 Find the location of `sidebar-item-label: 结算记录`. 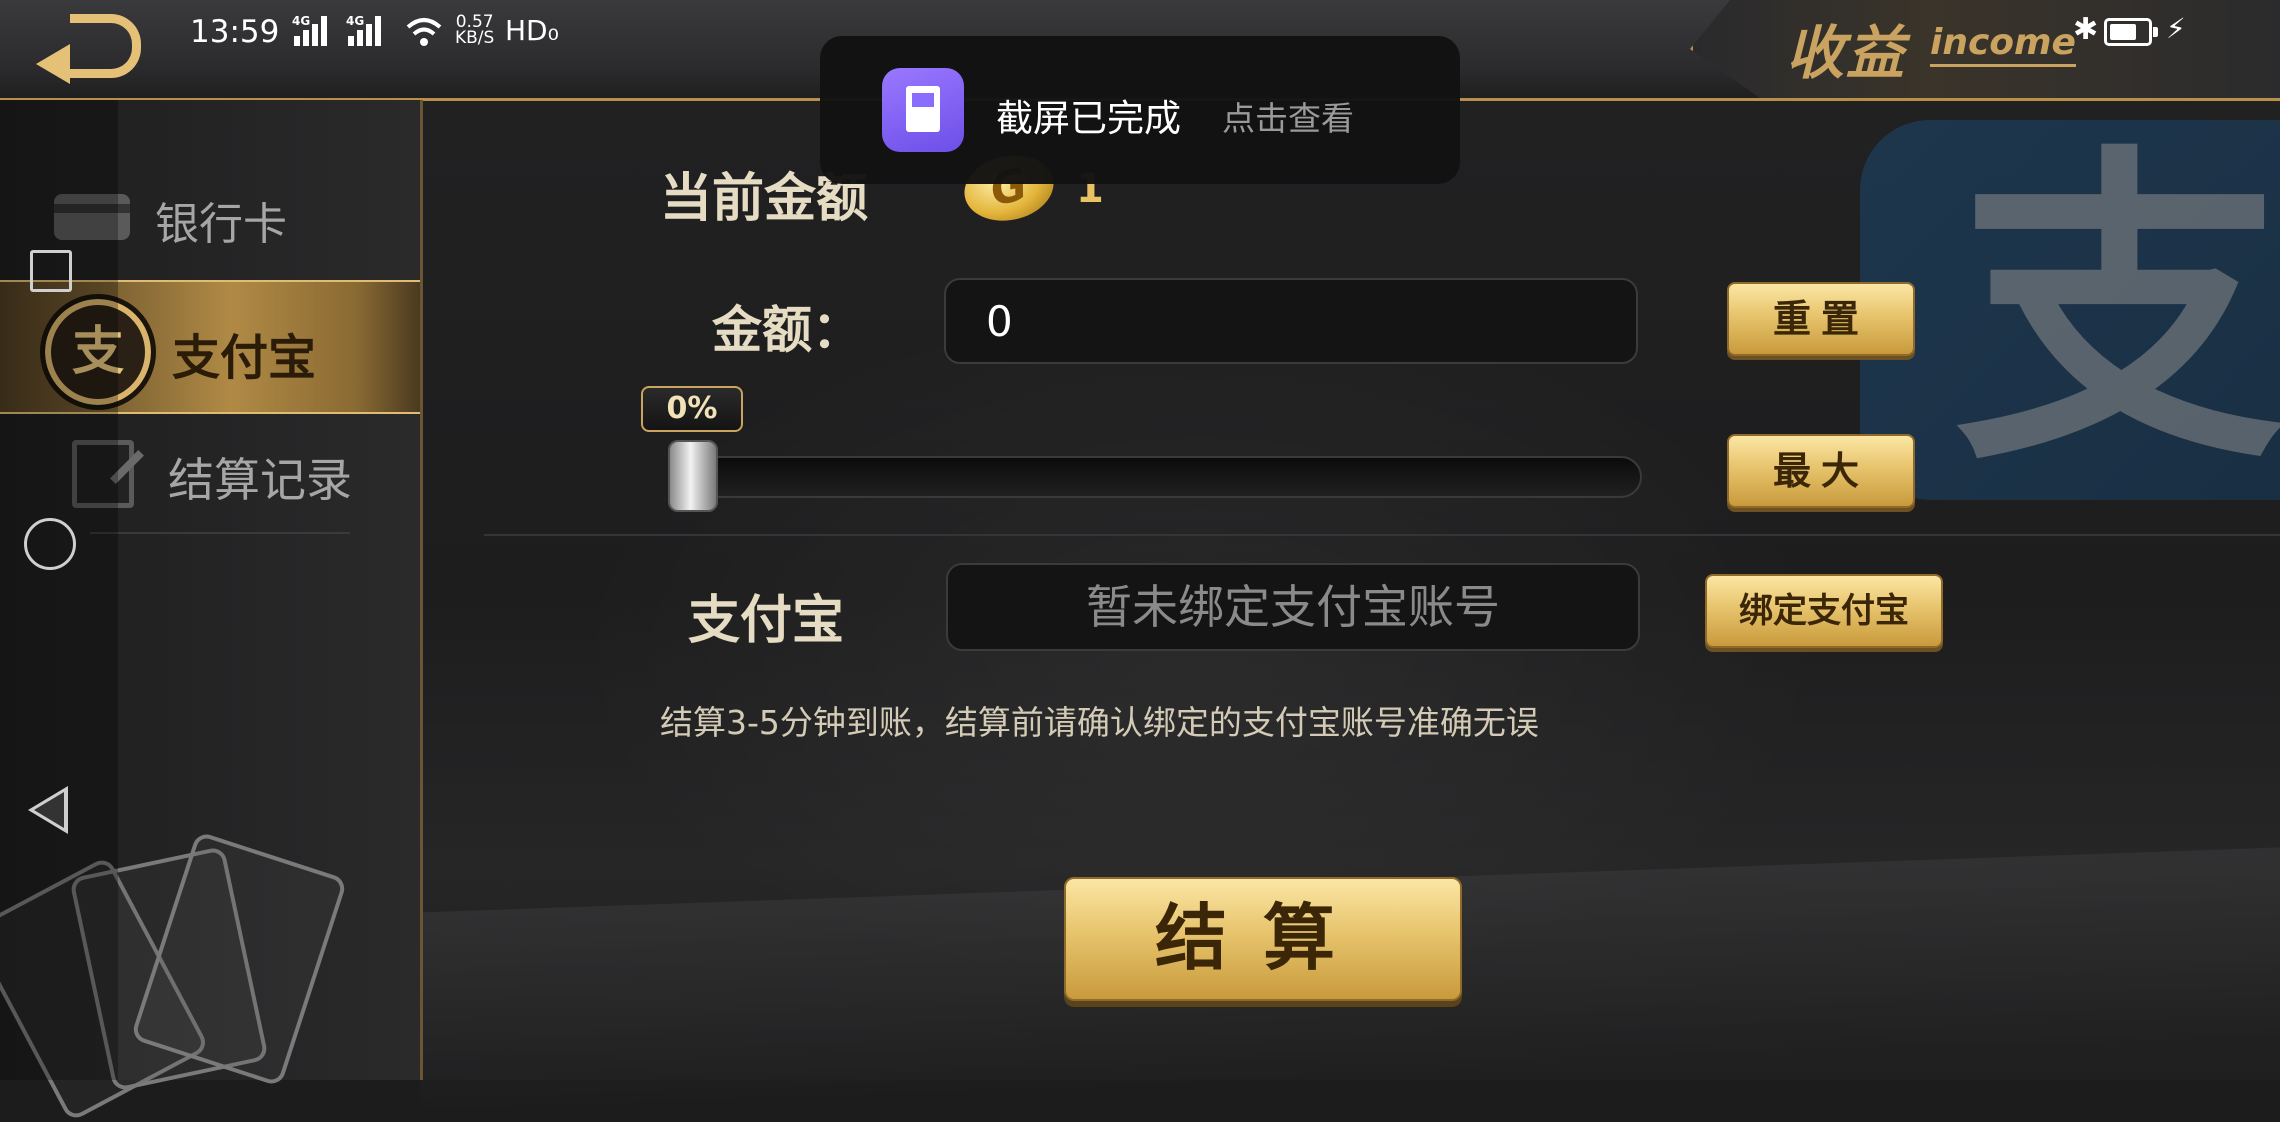

sidebar-item-label: 结算记录 is located at coordinates (260, 480).